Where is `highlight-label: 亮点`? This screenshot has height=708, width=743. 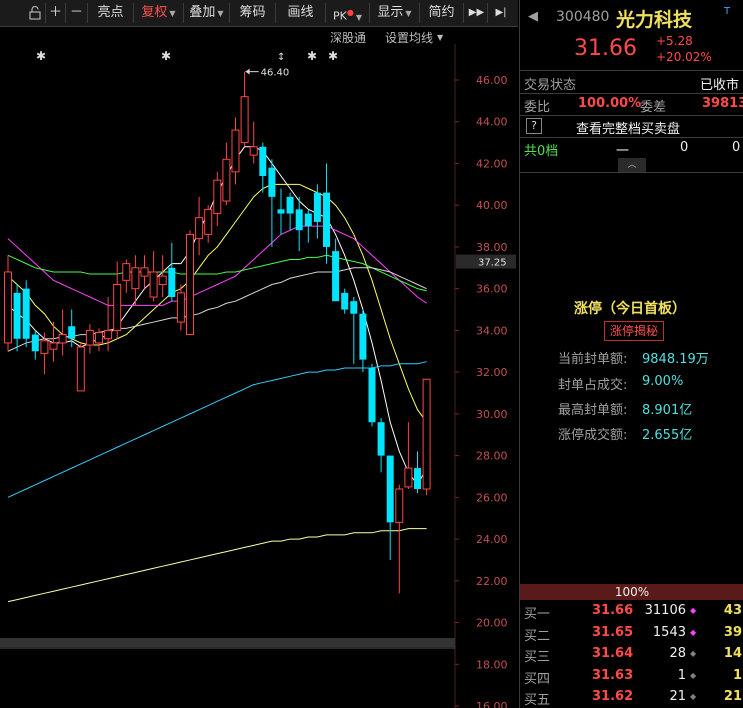 highlight-label: 亮点 is located at coordinates (110, 12).